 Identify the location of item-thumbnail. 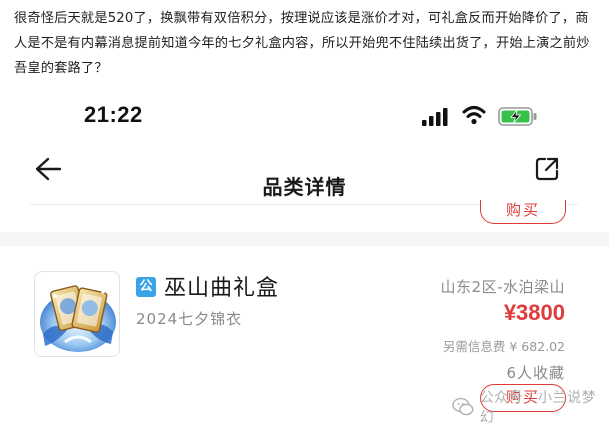
(77, 314).